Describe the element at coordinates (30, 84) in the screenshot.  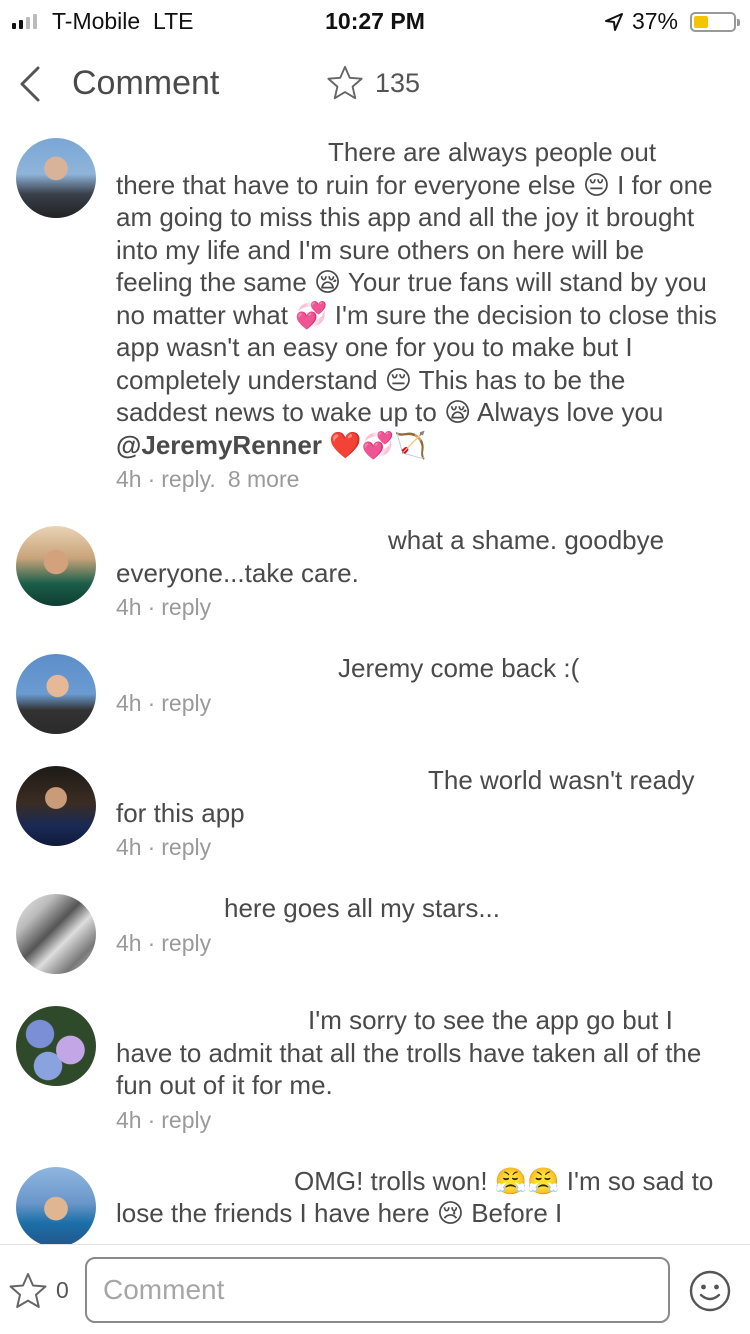
I see `back-chevron-icon` at that location.